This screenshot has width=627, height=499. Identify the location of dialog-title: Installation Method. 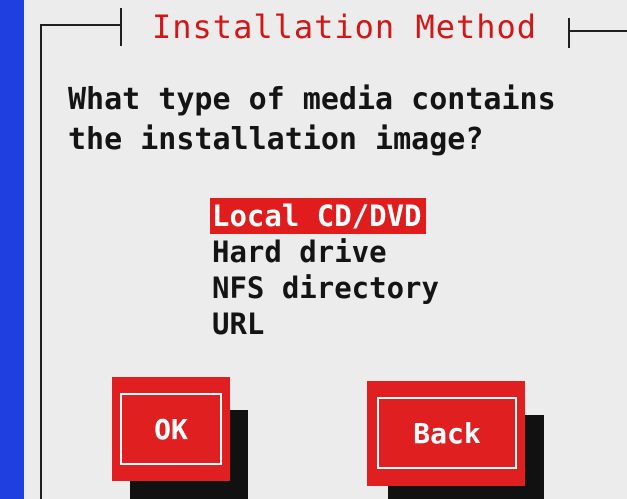
(345, 27).